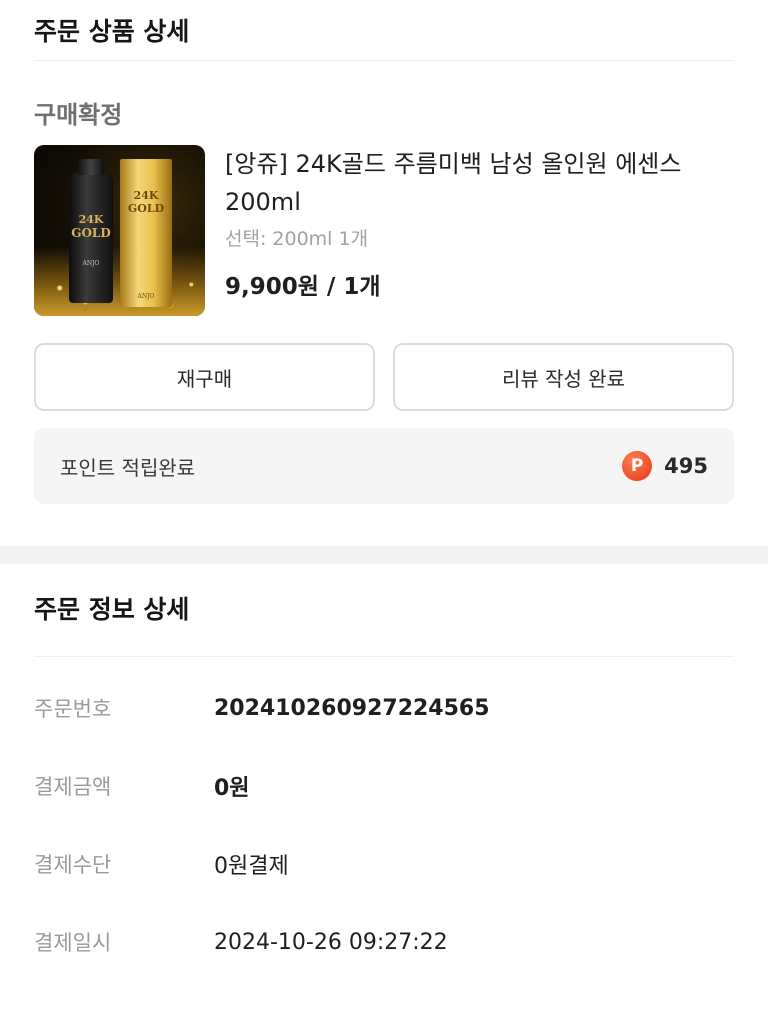 Image resolution: width=768 pixels, height=1027 pixels. I want to click on section-title: 주문 상품 상세, so click(112, 31).